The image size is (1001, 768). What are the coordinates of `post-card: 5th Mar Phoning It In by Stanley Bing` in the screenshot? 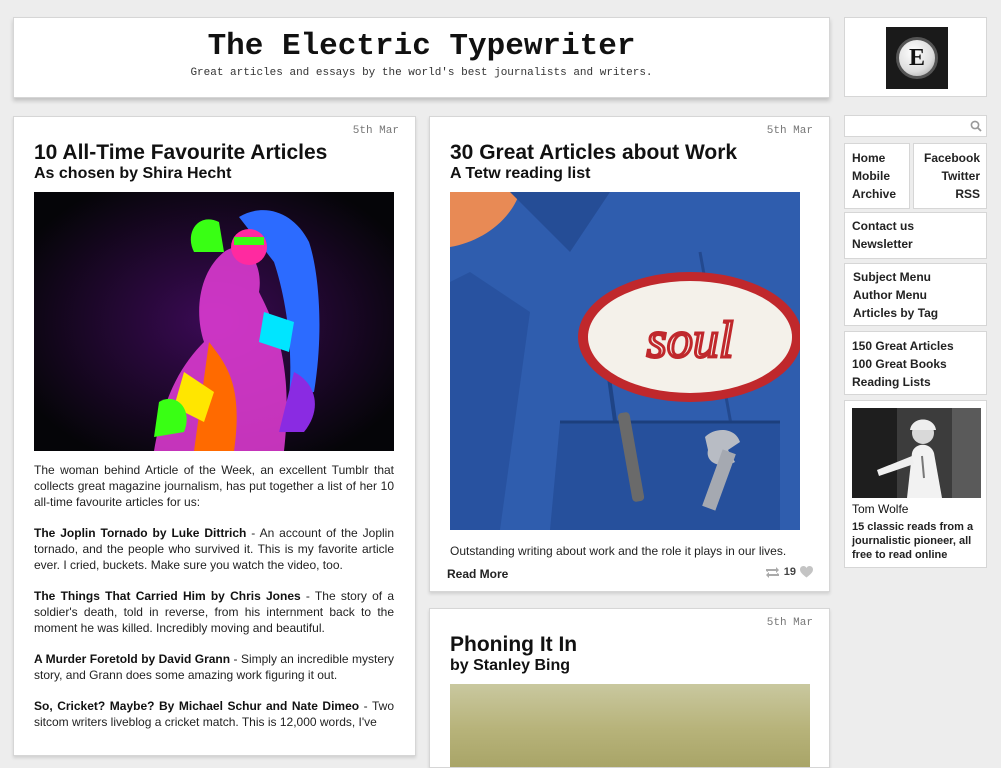 It's located at (629, 688).